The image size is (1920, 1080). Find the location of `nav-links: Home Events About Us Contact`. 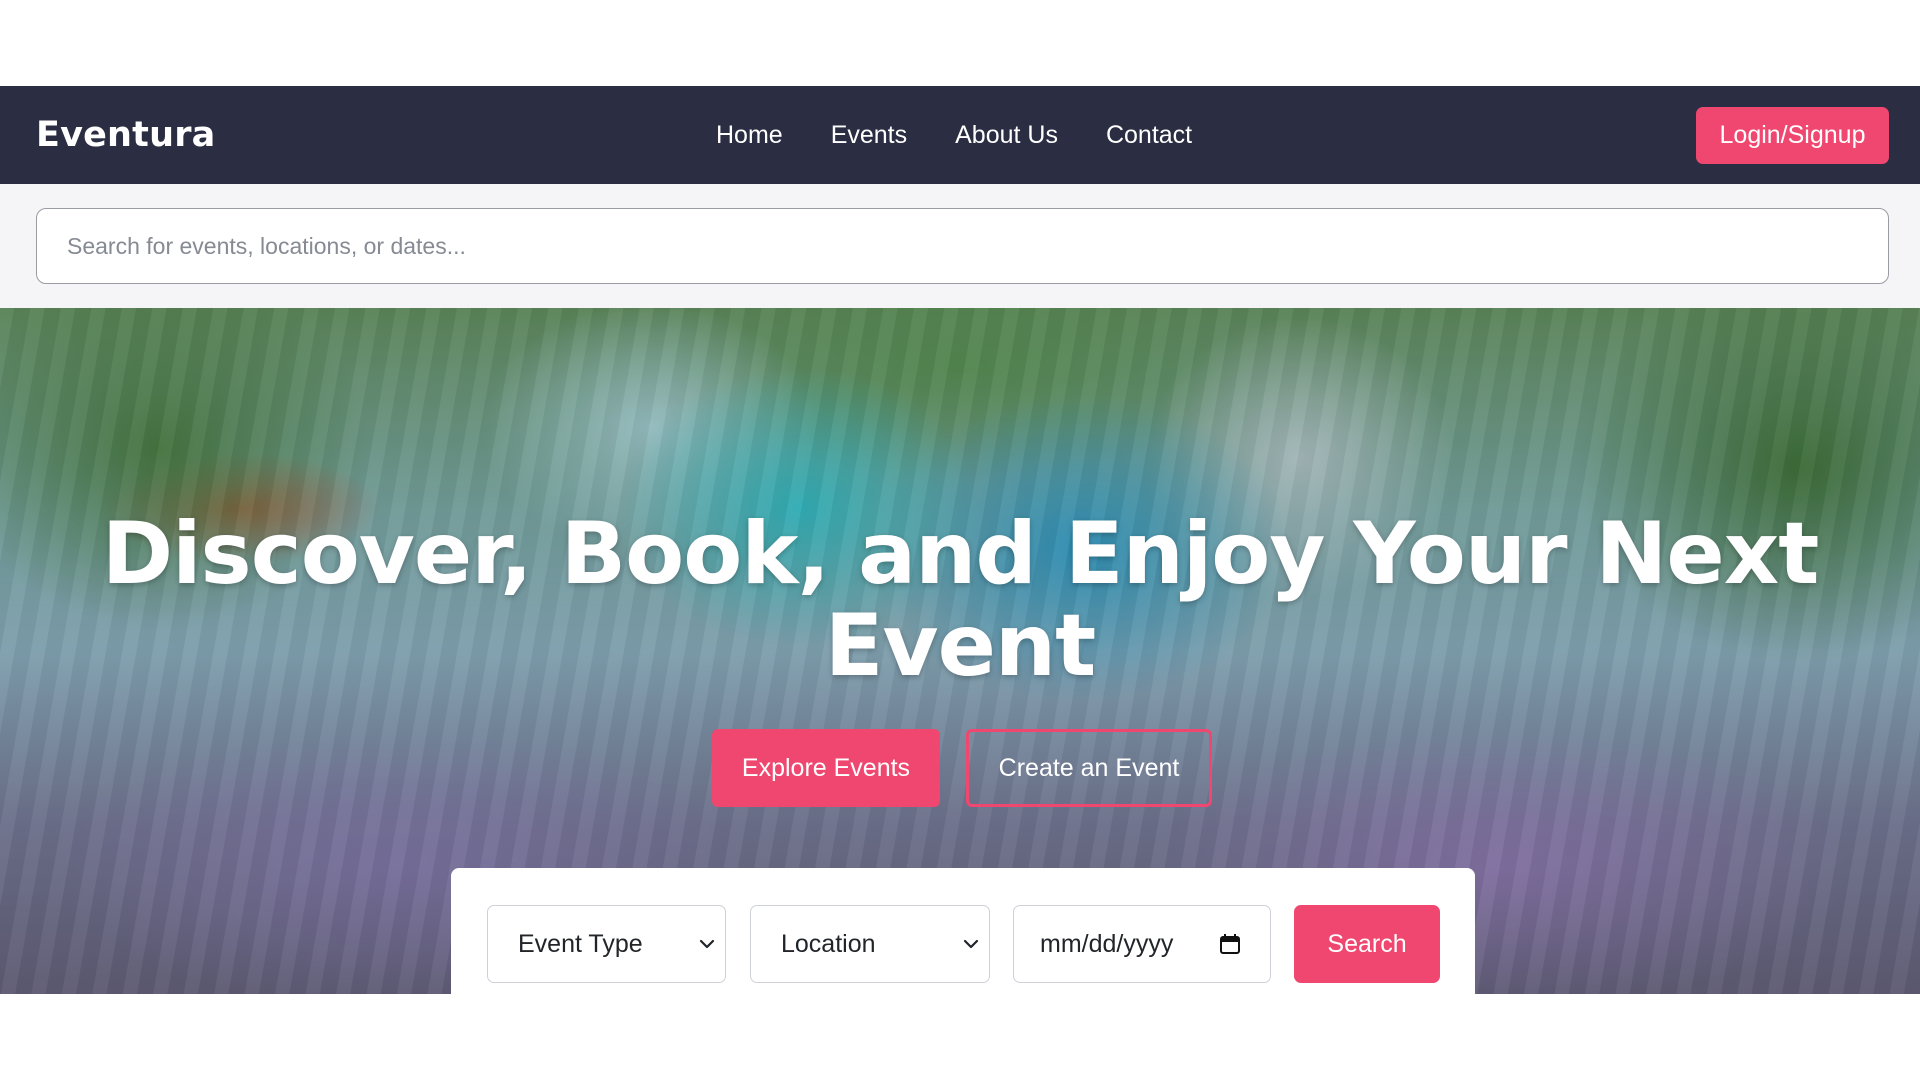

nav-links: Home Events About Us Contact is located at coordinates (978, 135).